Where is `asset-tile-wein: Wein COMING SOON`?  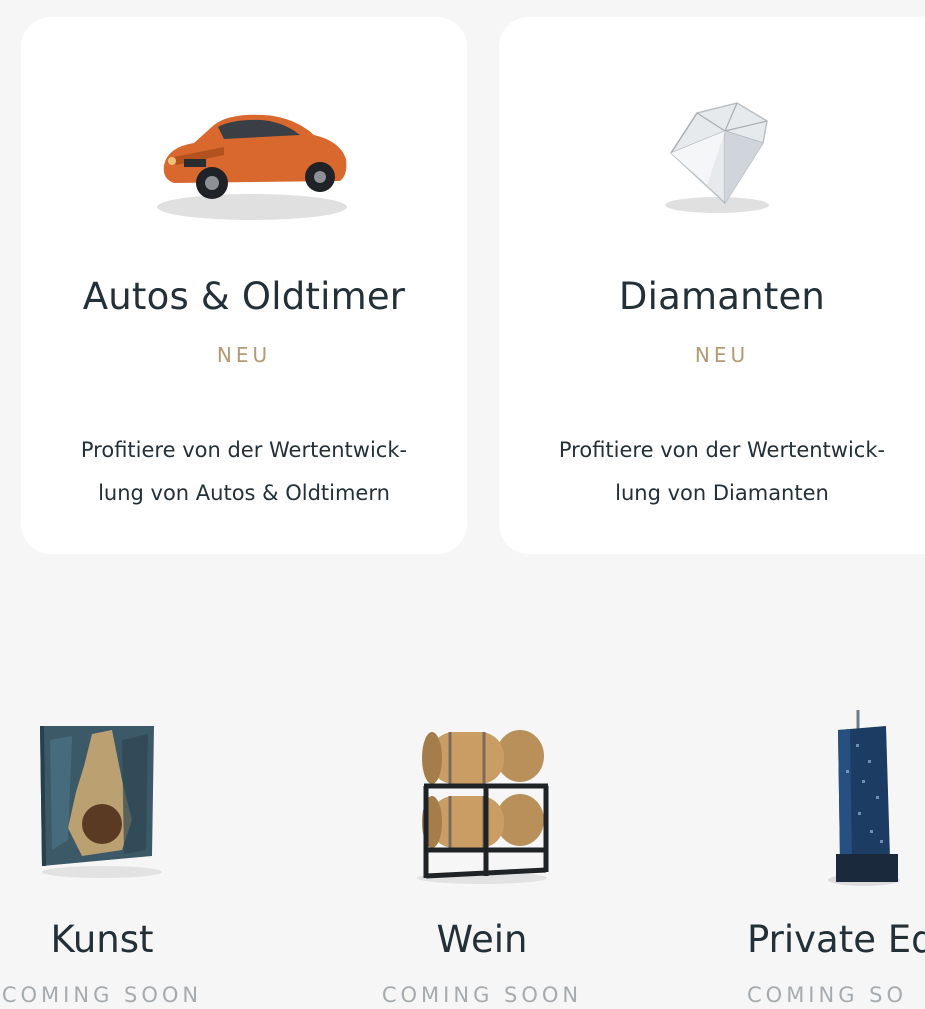 asset-tile-wein: Wein COMING SOON is located at coordinates (482, 854).